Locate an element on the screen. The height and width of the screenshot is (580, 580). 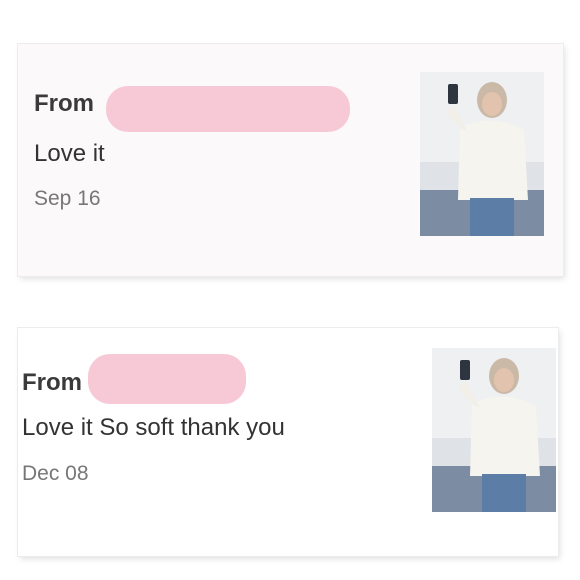
review-date: Sep 16 is located at coordinates (67, 198).